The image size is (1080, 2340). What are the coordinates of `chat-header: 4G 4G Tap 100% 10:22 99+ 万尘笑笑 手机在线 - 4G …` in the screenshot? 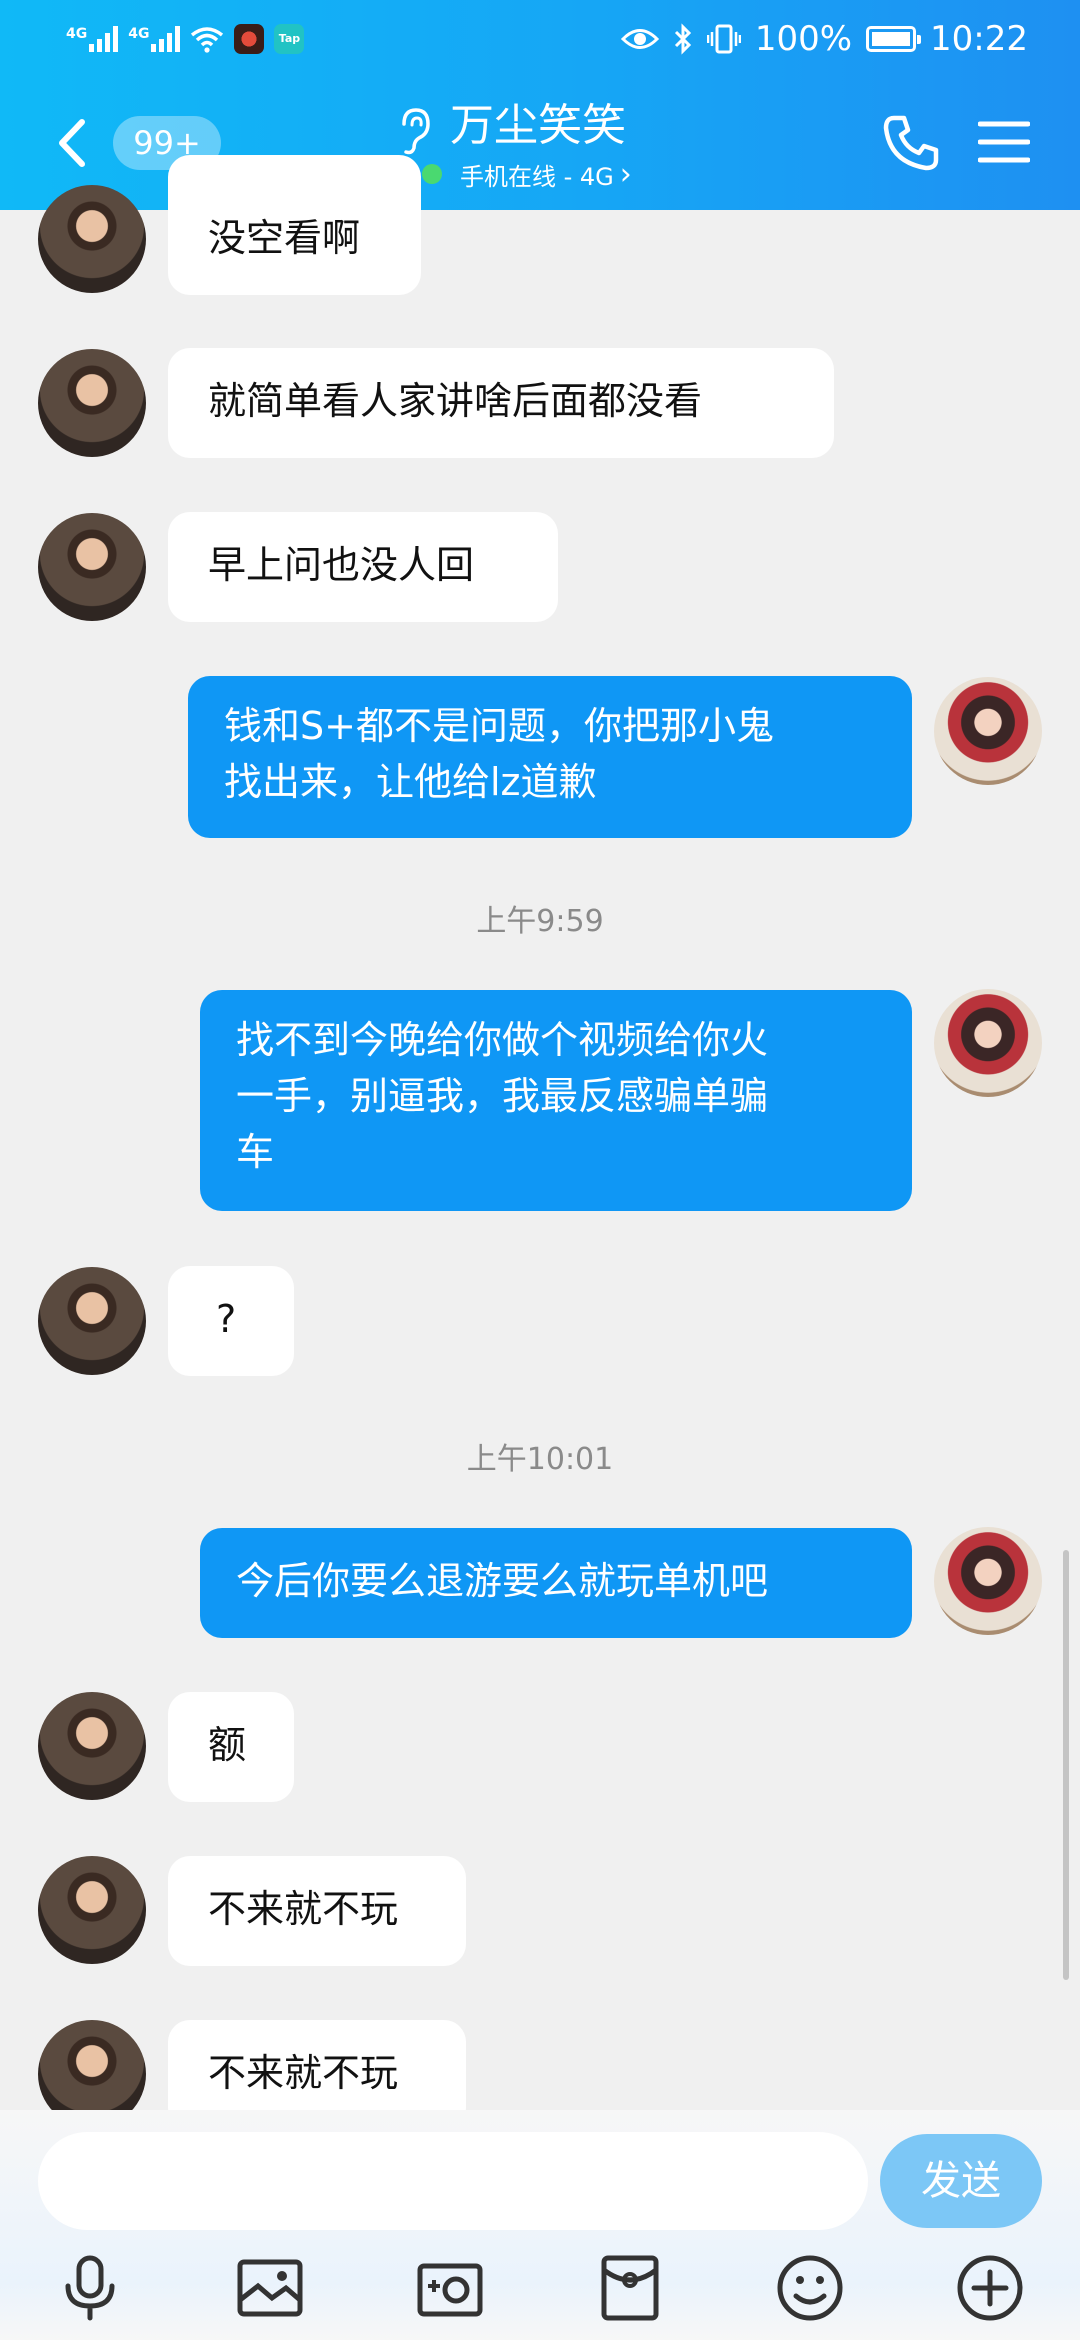 It's located at (540, 105).